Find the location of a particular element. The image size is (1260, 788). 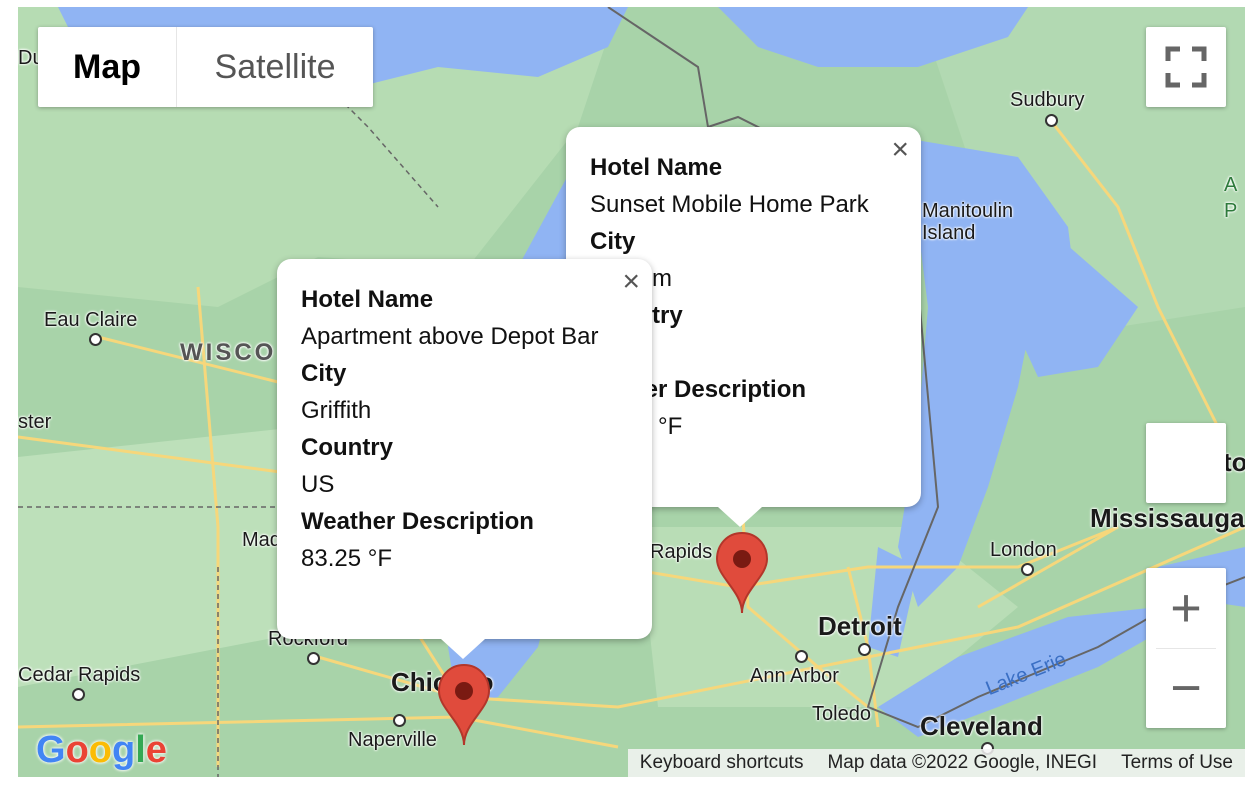

place-label-cleveland: Cleveland is located at coordinates (981, 726).